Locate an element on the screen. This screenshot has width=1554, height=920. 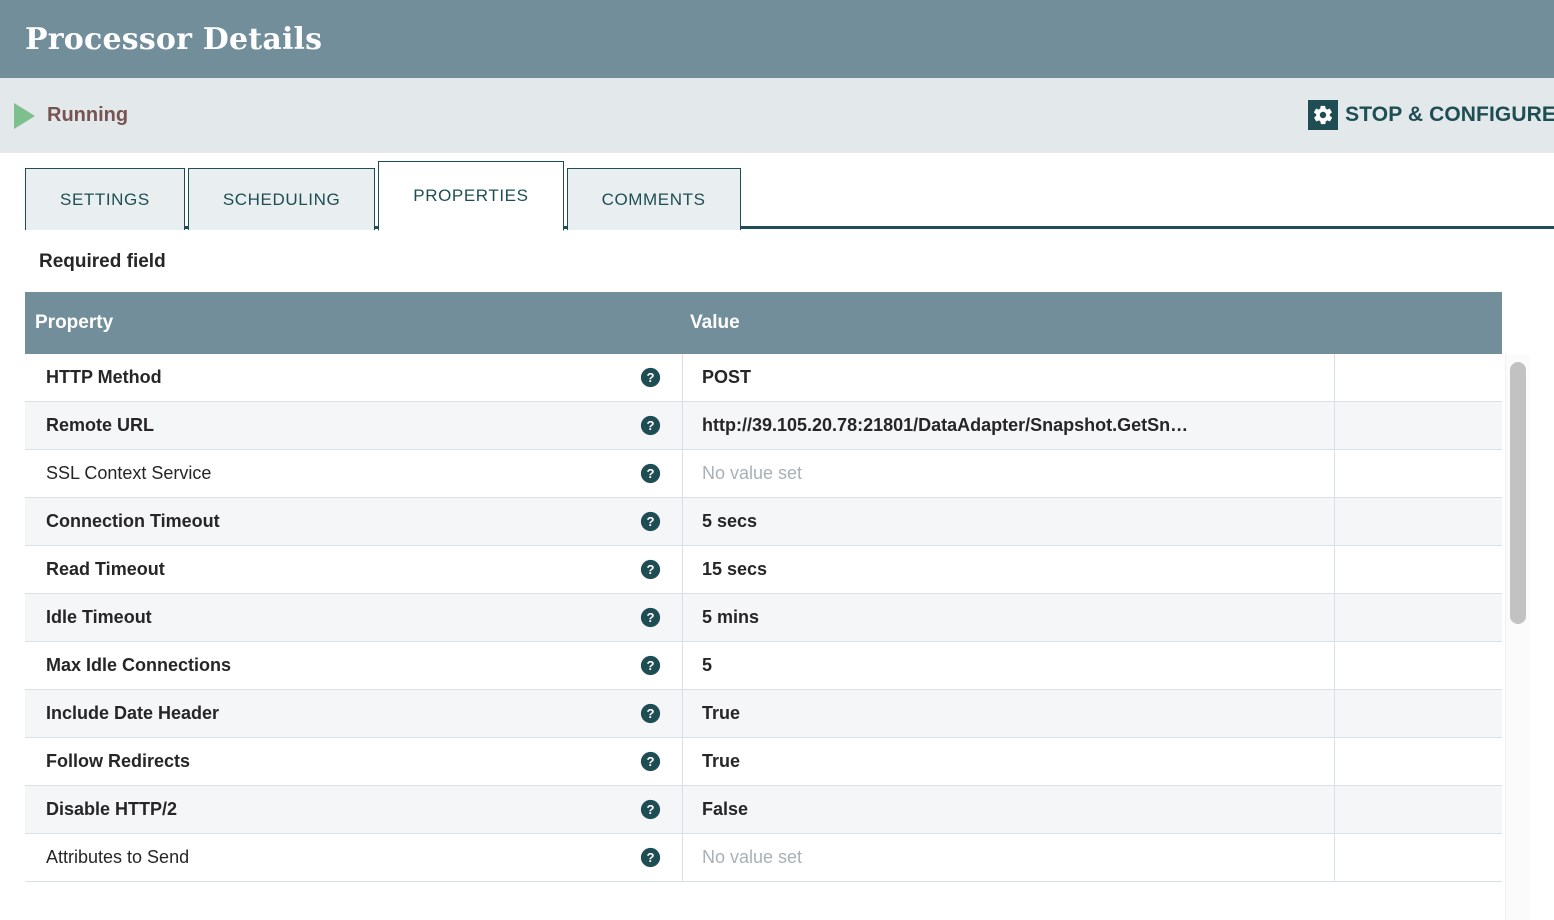
table-row: Include Date Header? True is located at coordinates (763, 714).